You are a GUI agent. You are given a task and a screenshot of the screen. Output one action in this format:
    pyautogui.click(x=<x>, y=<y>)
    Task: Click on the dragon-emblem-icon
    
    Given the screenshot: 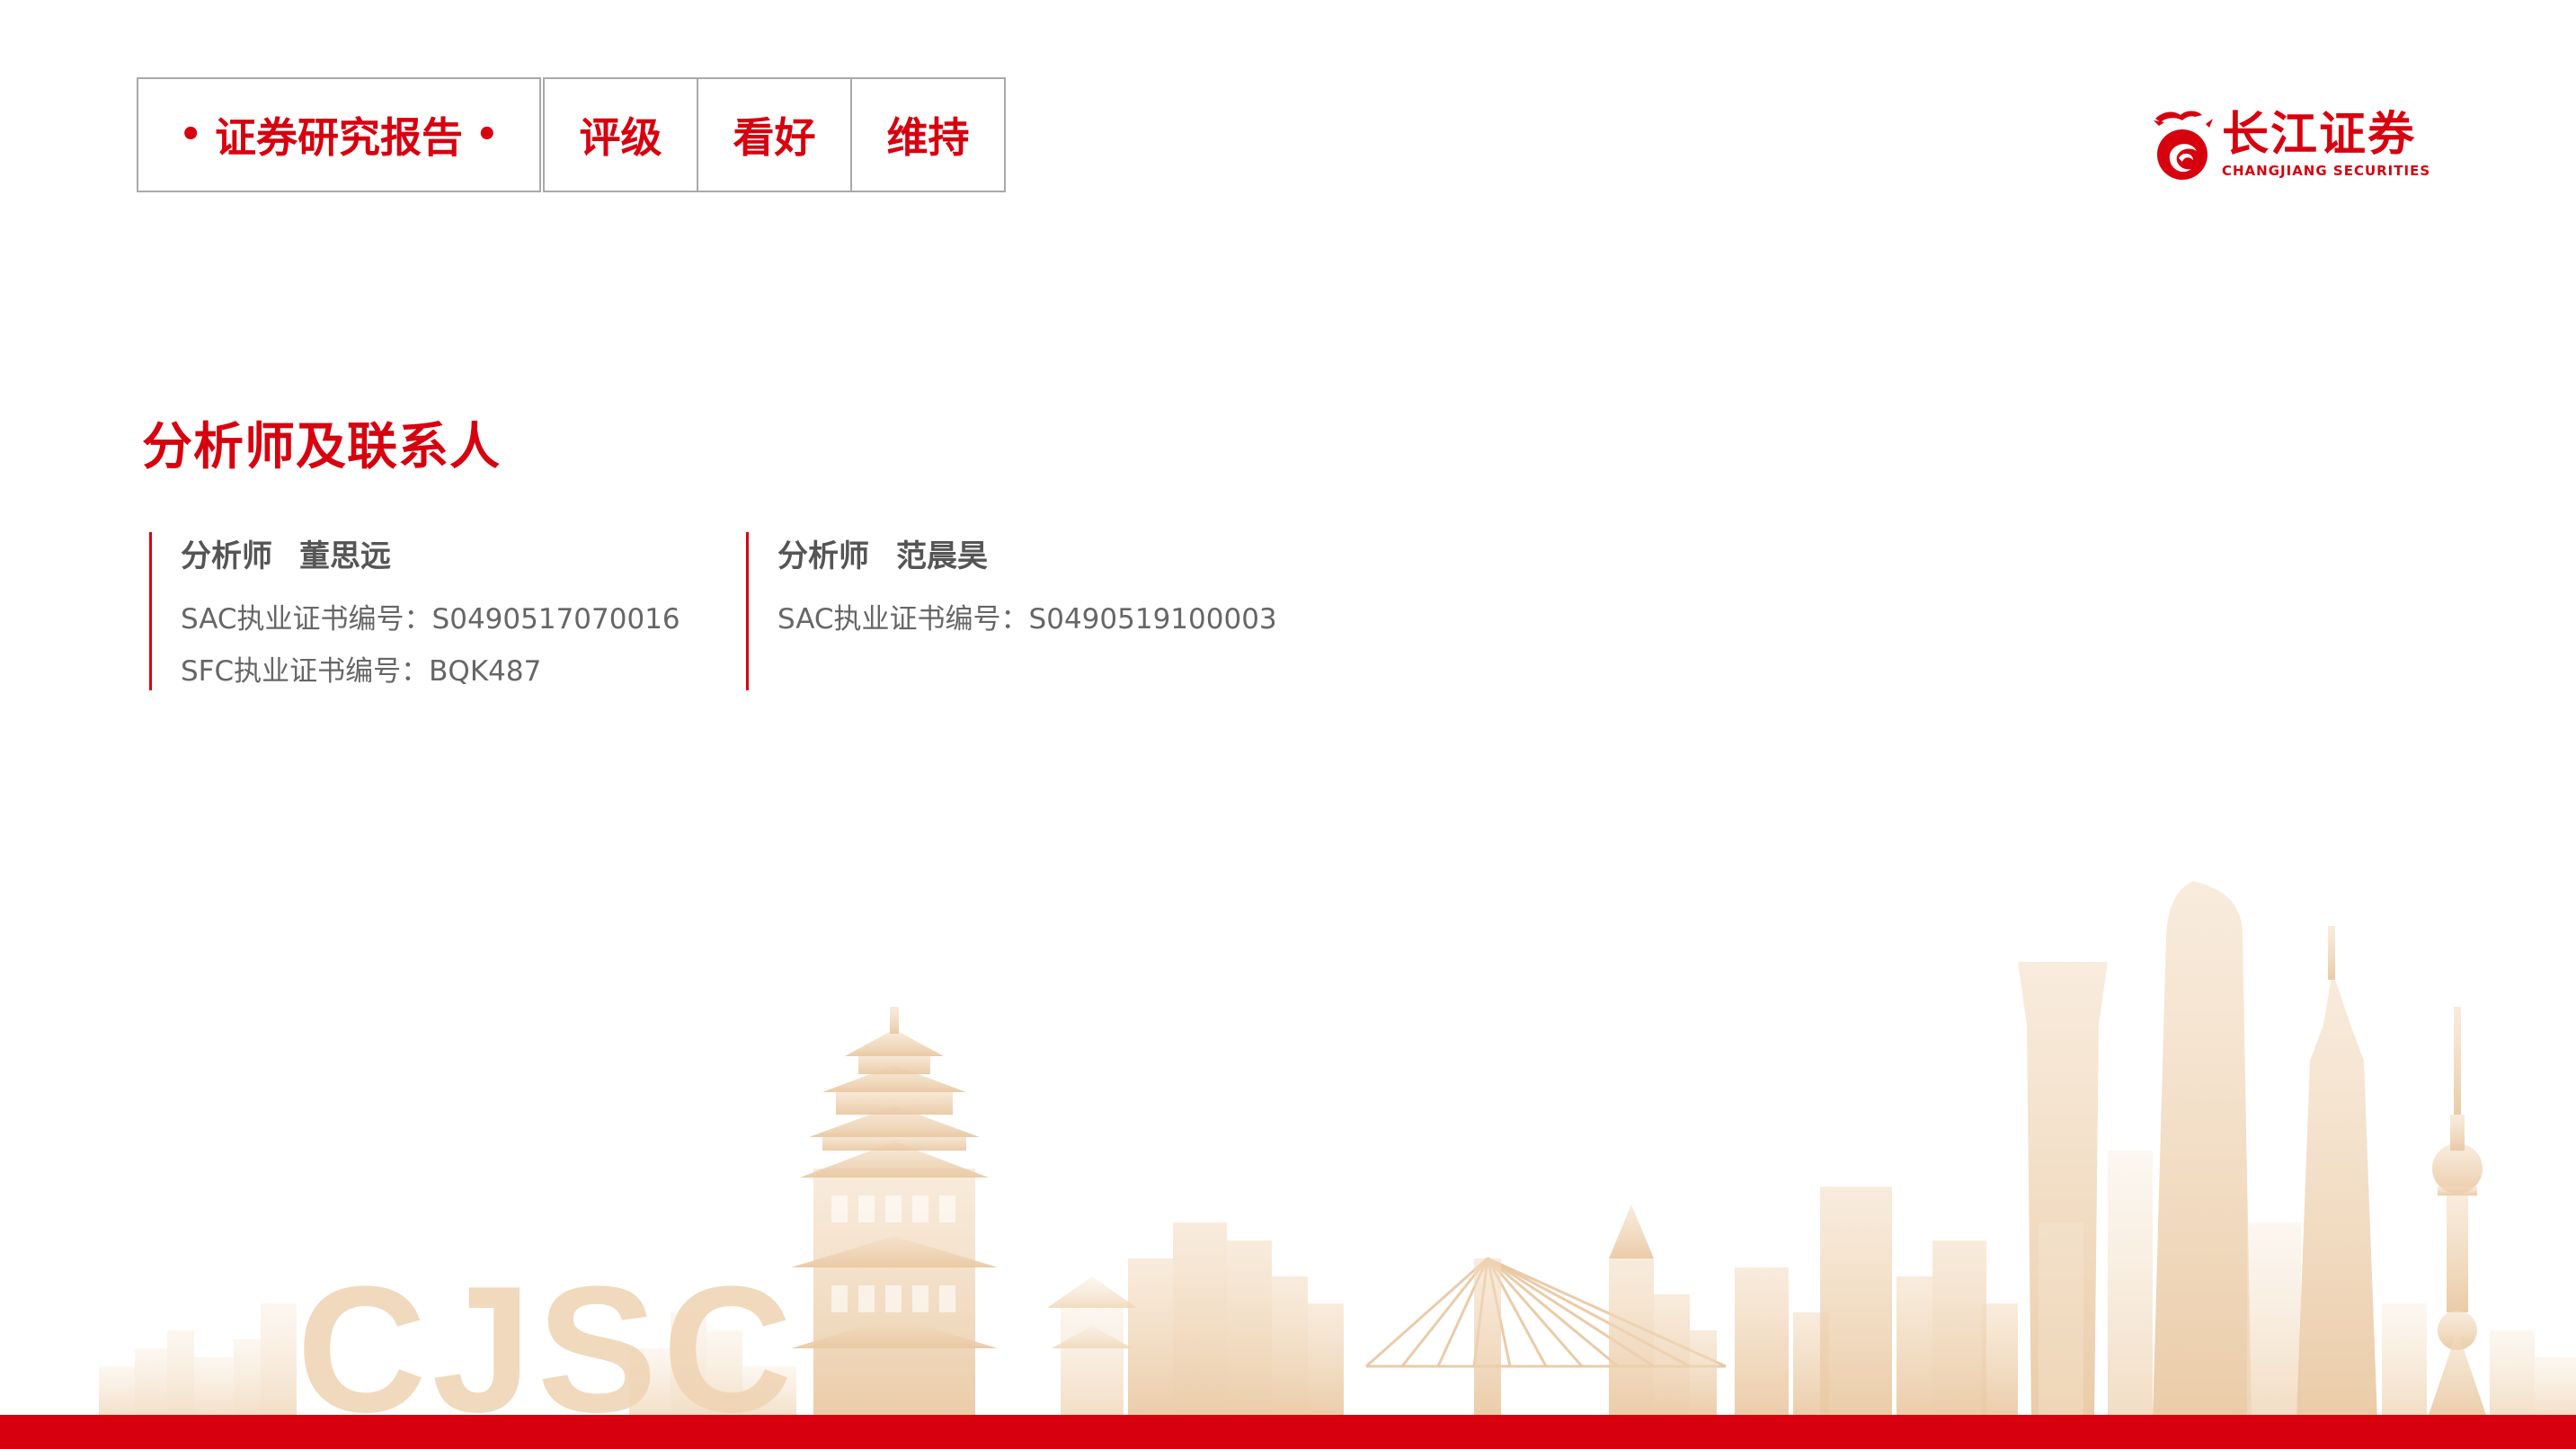 What is the action you would take?
    pyautogui.click(x=2183, y=145)
    